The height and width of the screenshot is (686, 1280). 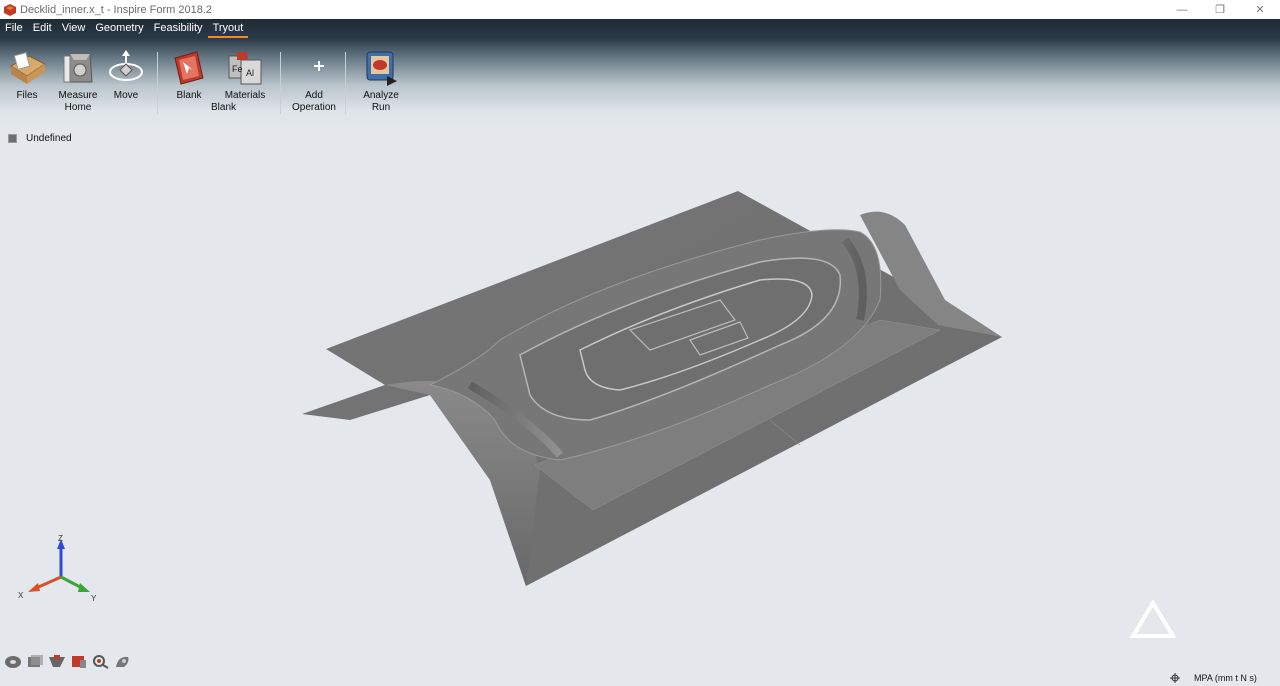 I want to click on view-orient-icon, so click(x=13, y=661).